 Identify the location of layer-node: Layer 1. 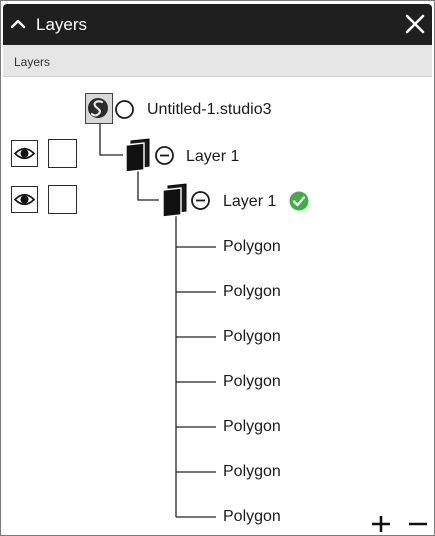
(193, 155).